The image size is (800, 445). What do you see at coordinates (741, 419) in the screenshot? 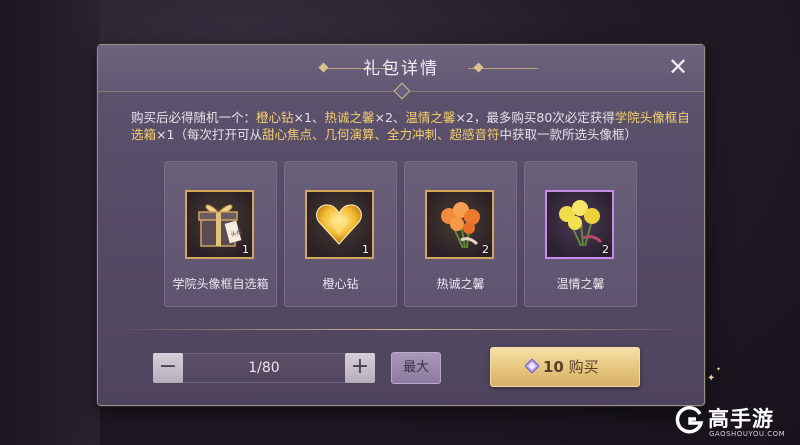
I see `watermark-name: 高手游` at bounding box center [741, 419].